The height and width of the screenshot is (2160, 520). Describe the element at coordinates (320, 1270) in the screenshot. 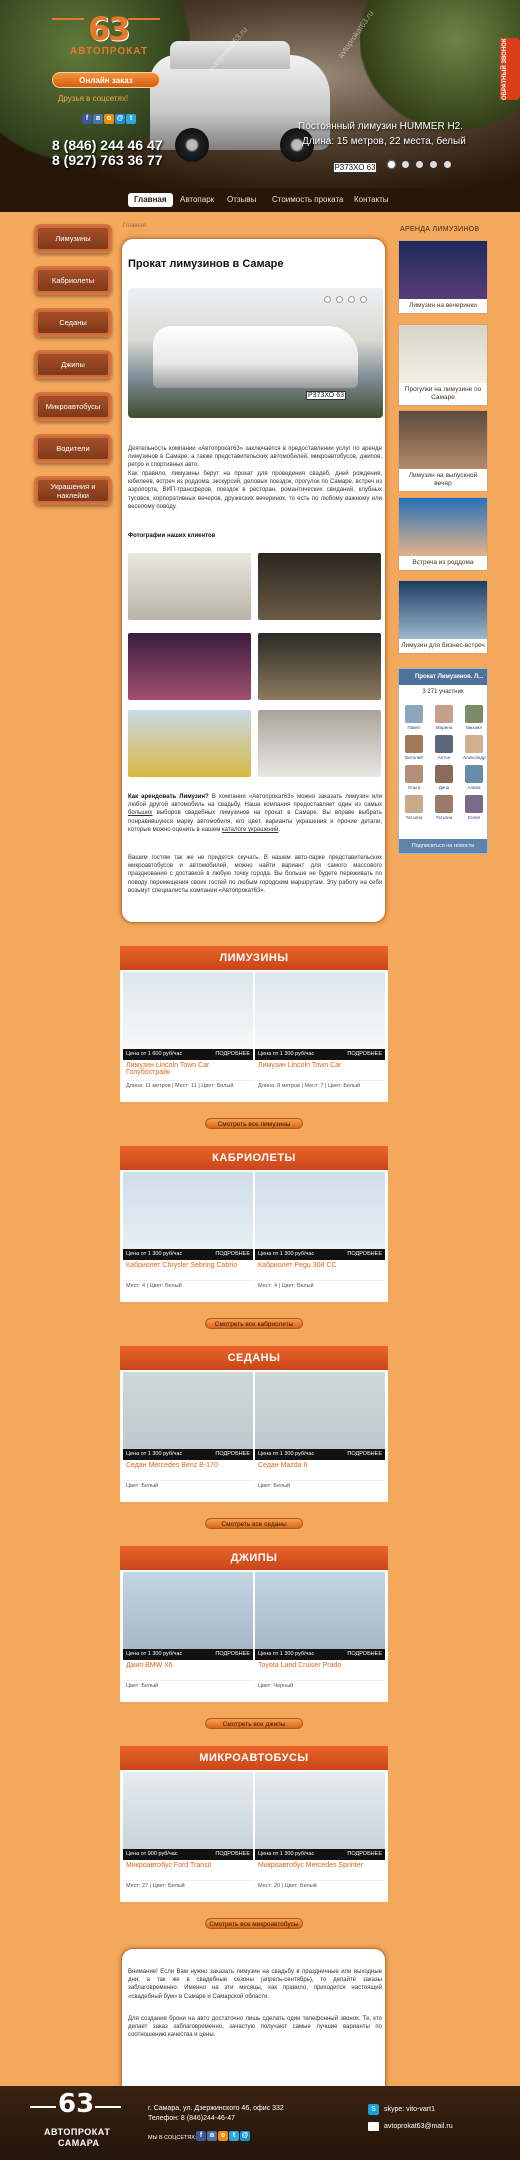

I see `vehicle-name: Кабриолет Pegu 308 CC` at that location.